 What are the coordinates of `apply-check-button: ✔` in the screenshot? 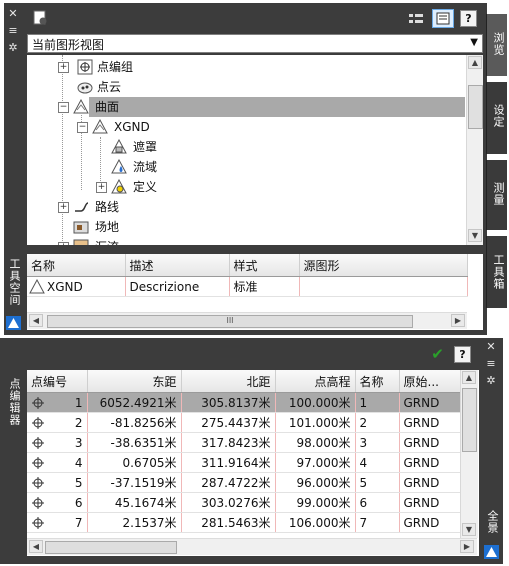 It's located at (437, 354).